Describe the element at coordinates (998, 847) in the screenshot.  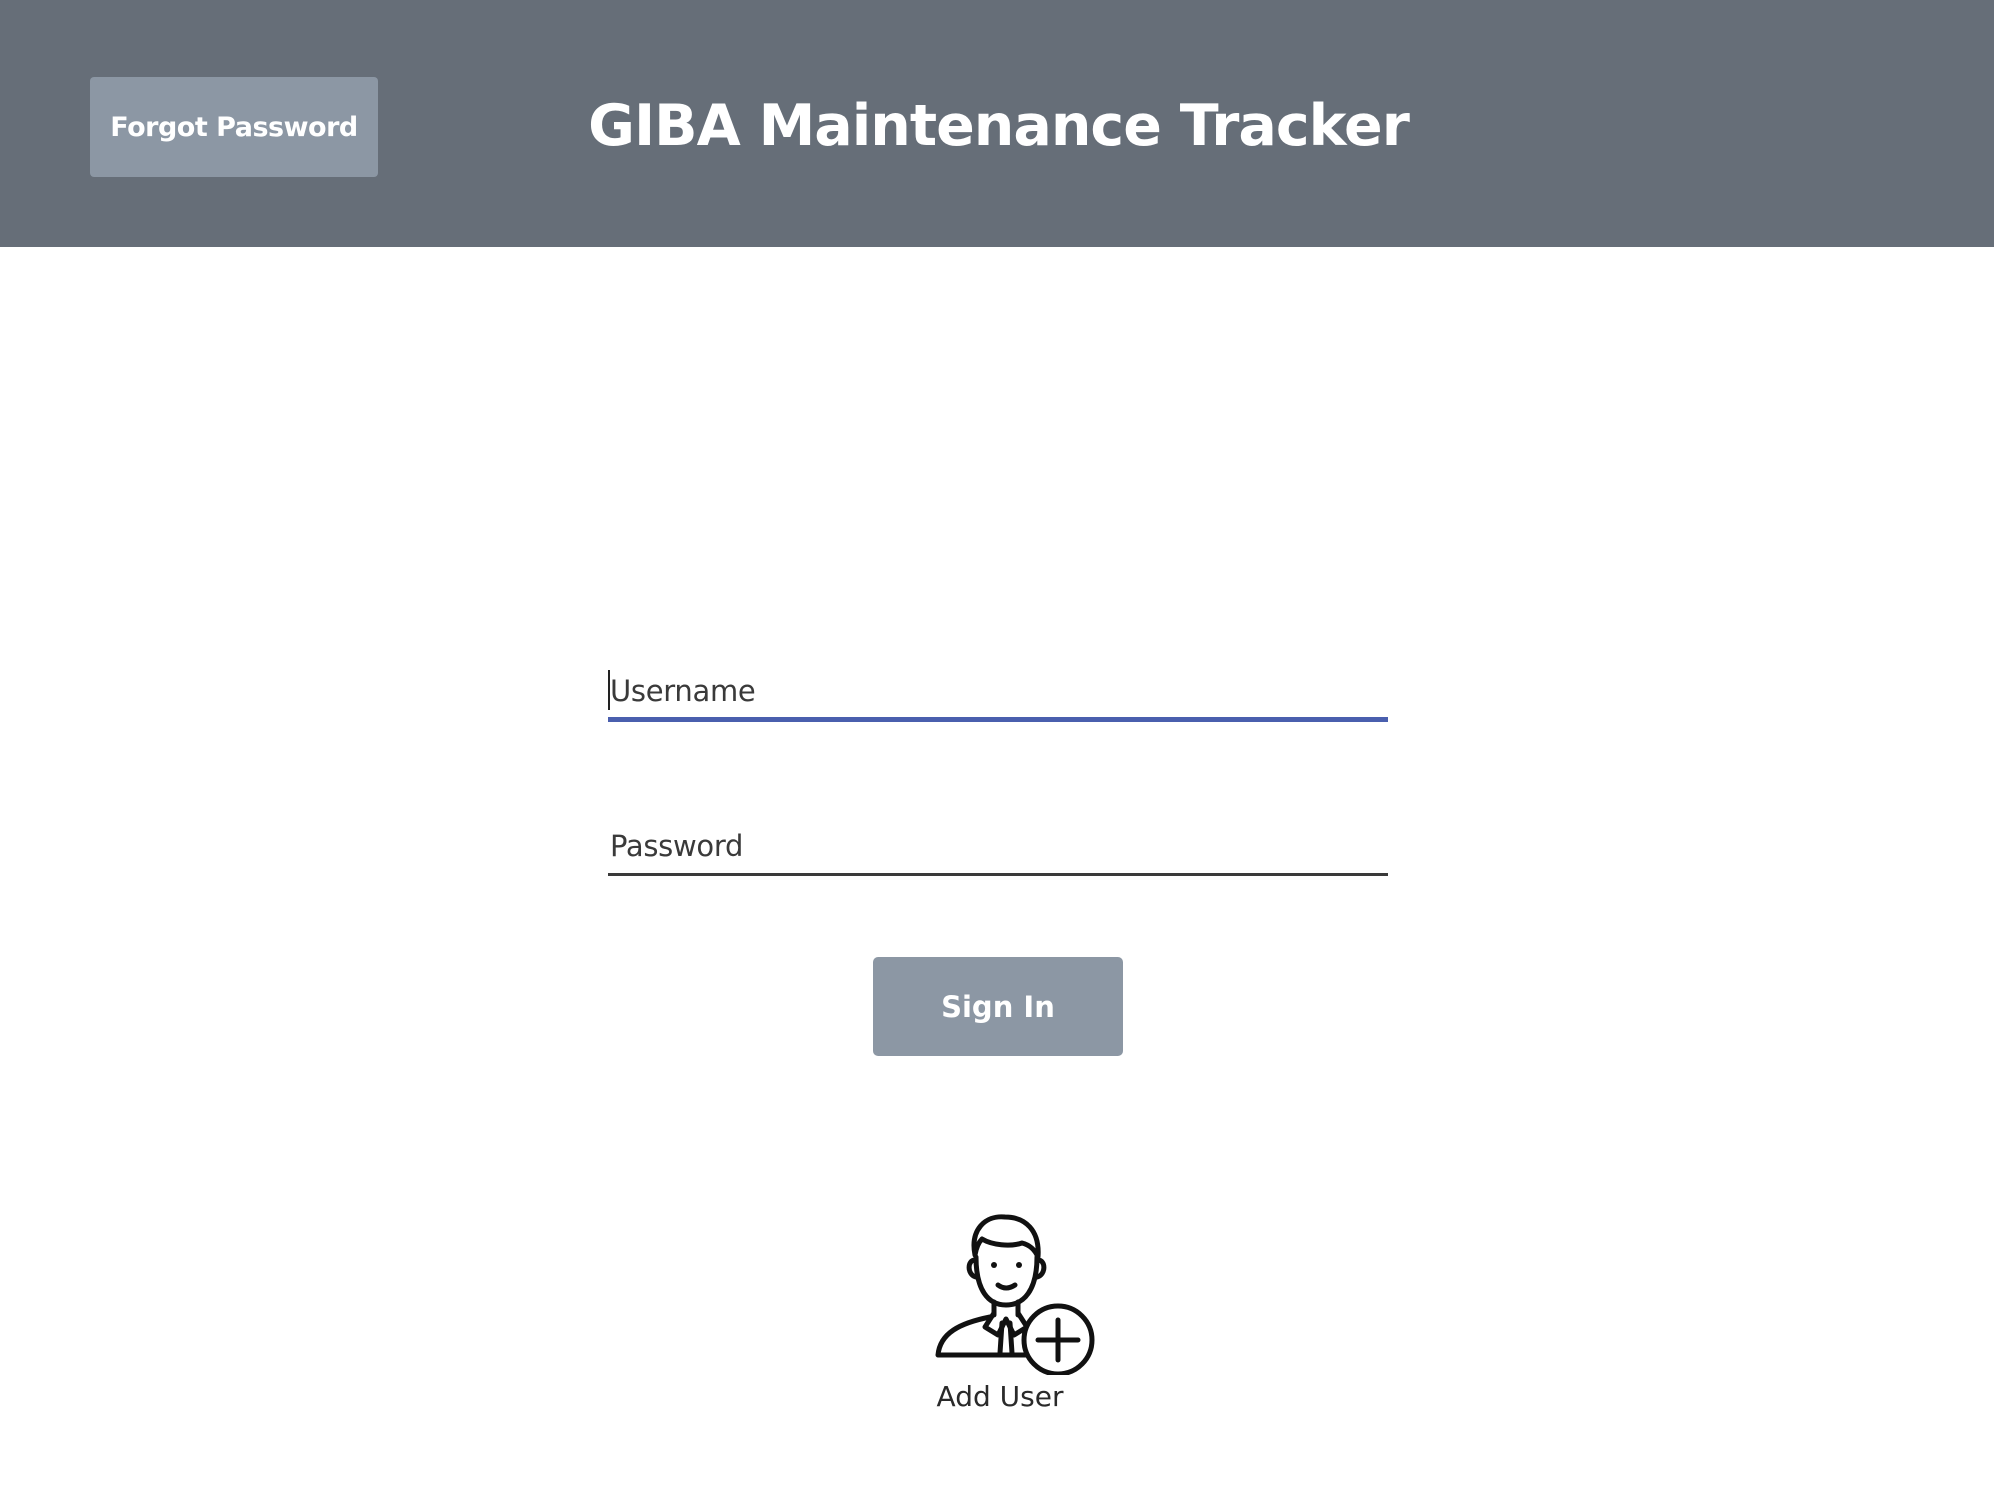
I see `password-field: Password` at that location.